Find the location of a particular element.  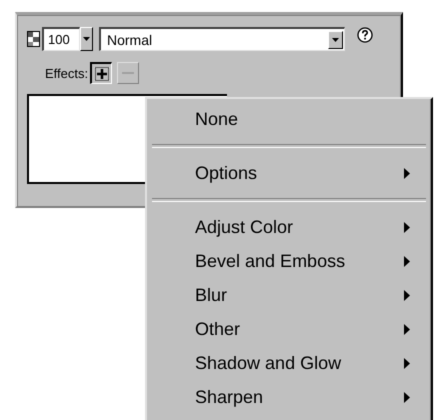

checkerboard-icon is located at coordinates (33, 39).